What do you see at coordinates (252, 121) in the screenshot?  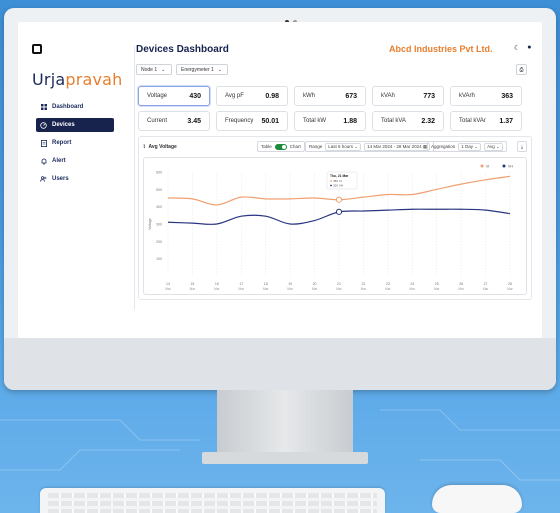 I see `metric-card-frequency: Frequency 50.01` at bounding box center [252, 121].